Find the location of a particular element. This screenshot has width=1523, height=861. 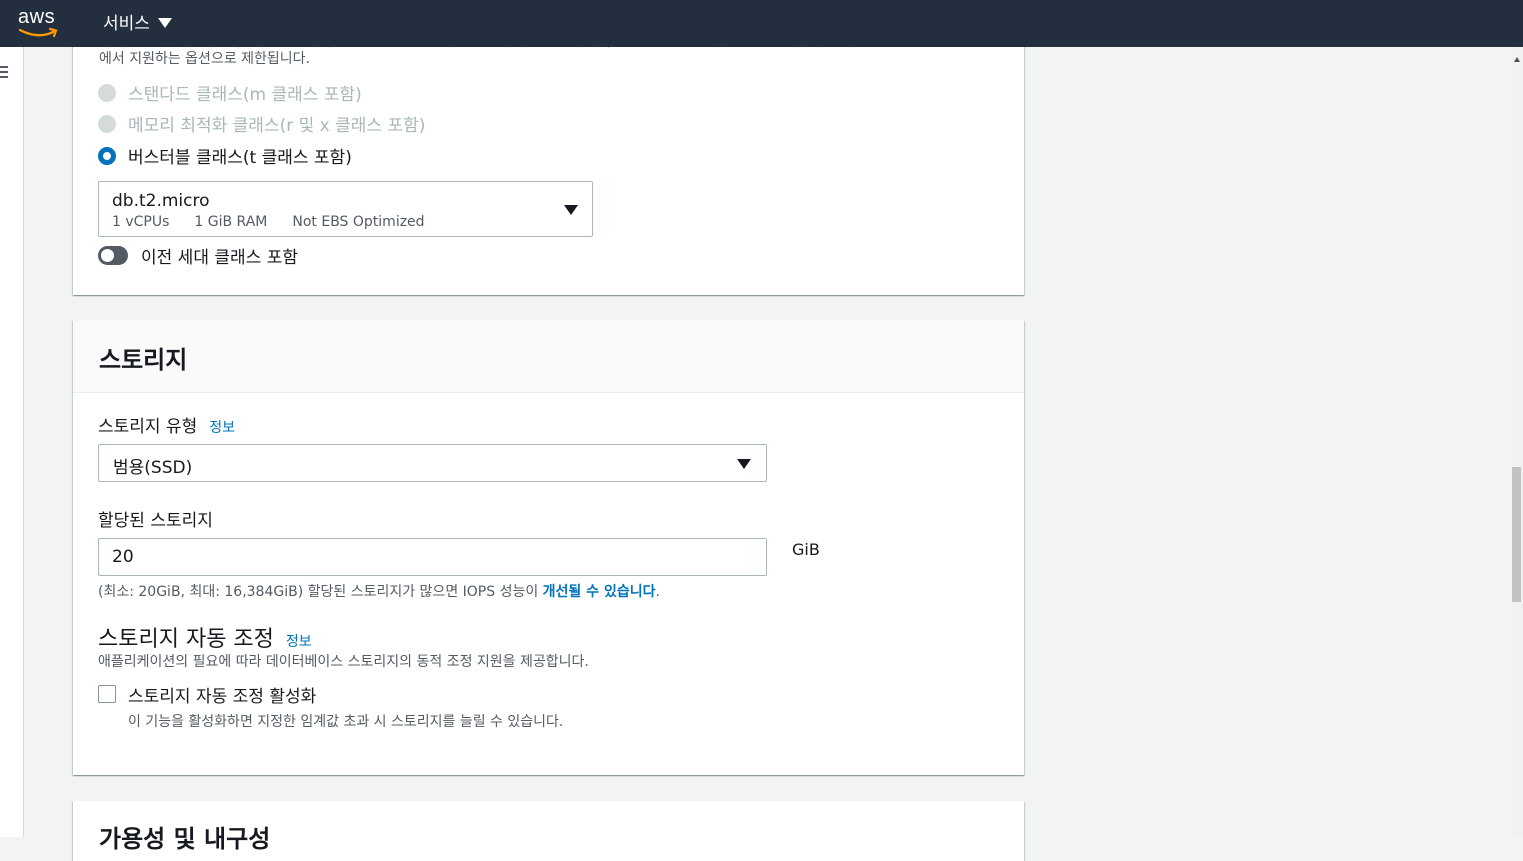

storage-autoscaling-checkbox is located at coordinates (107, 694).